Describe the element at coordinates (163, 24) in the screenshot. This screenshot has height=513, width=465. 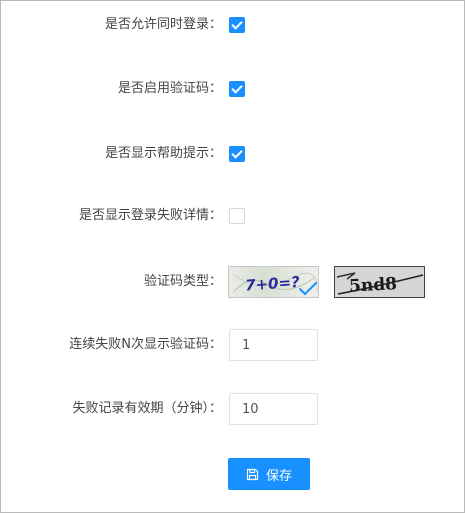
I see `allow-concurrent-login-label: 是否允许同时登录：` at that location.